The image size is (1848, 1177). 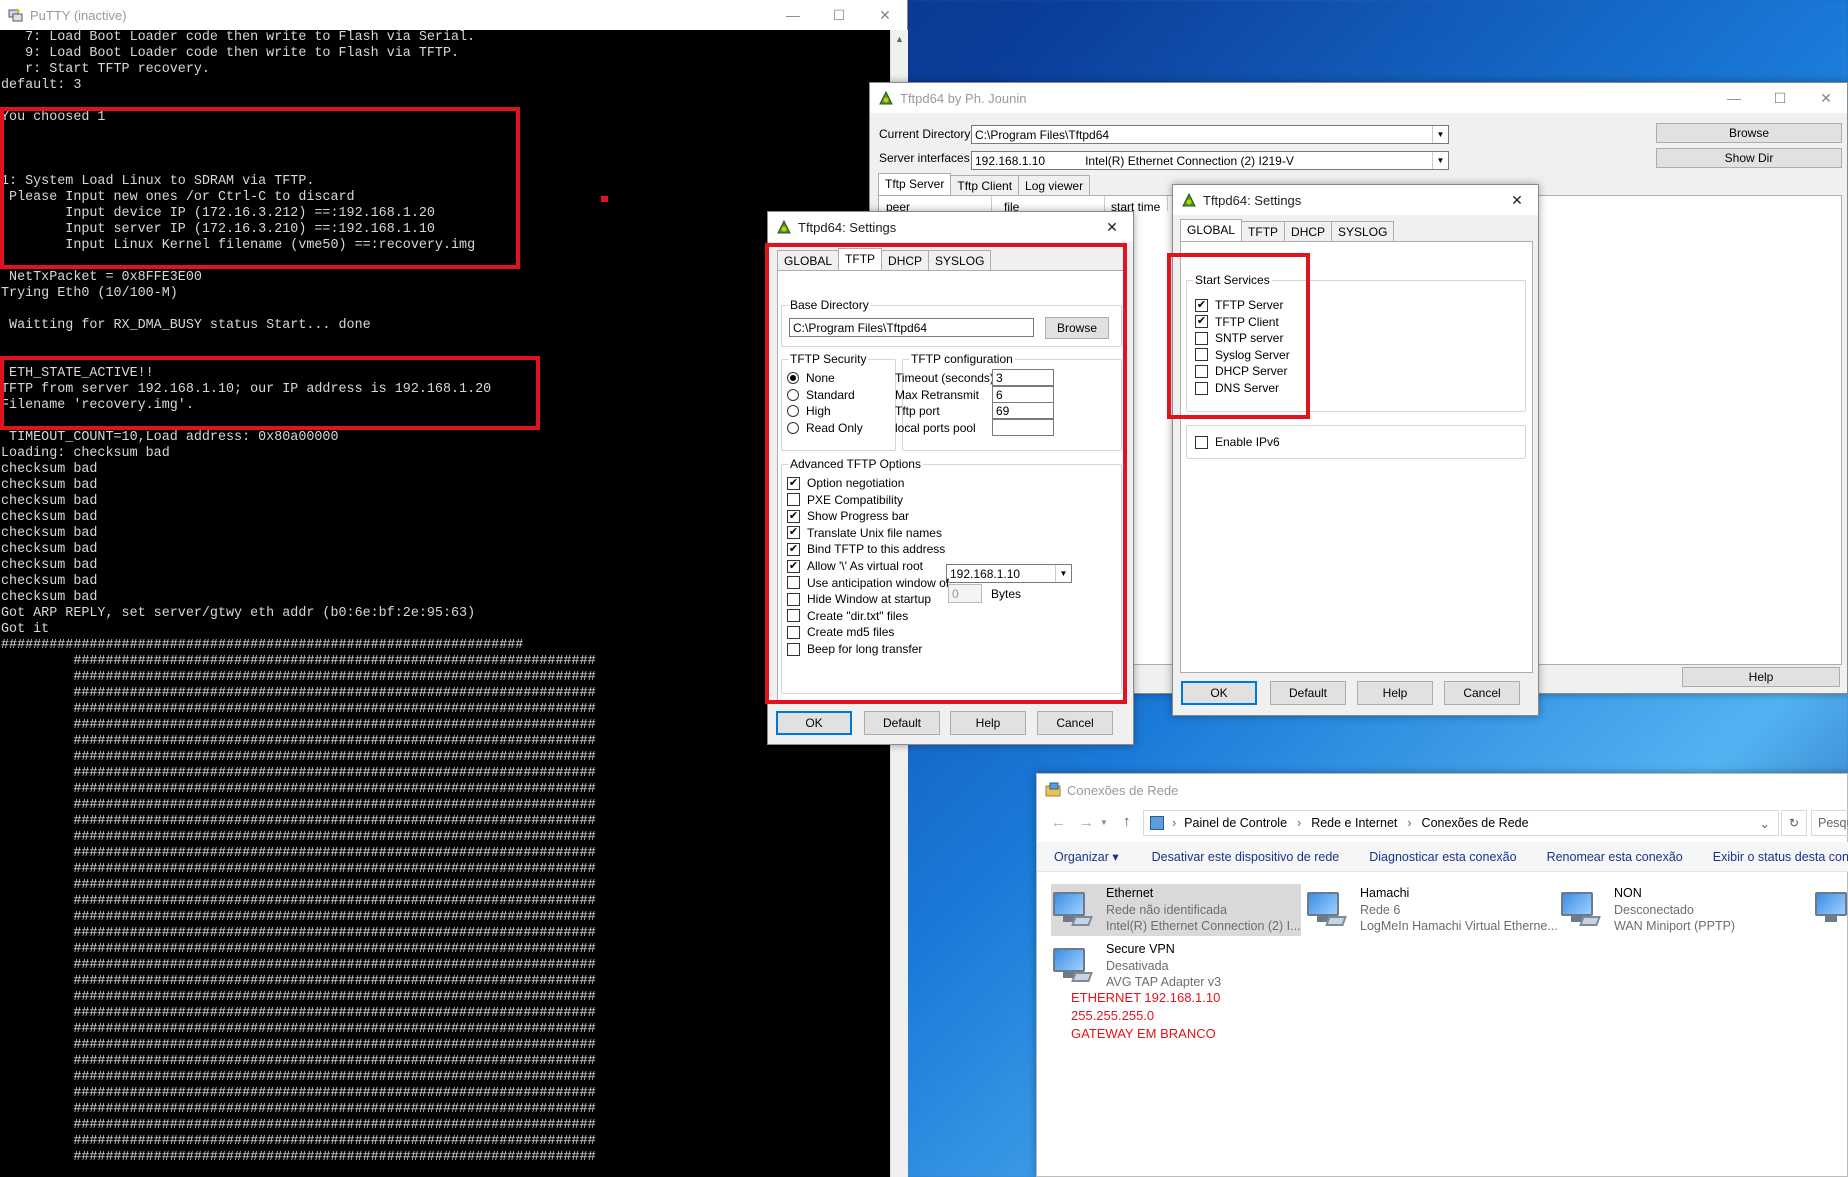 What do you see at coordinates (864, 533) in the screenshot?
I see `advanced-option-checkbox: ✔ Translate Unix file names` at bounding box center [864, 533].